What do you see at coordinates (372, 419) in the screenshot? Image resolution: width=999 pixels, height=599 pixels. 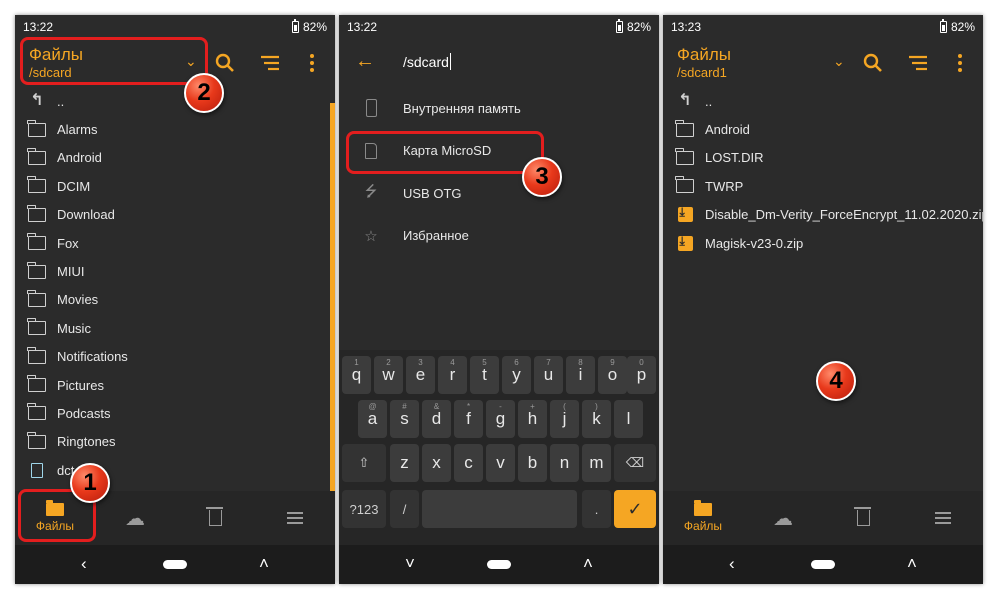 I see `key: @ a` at bounding box center [372, 419].